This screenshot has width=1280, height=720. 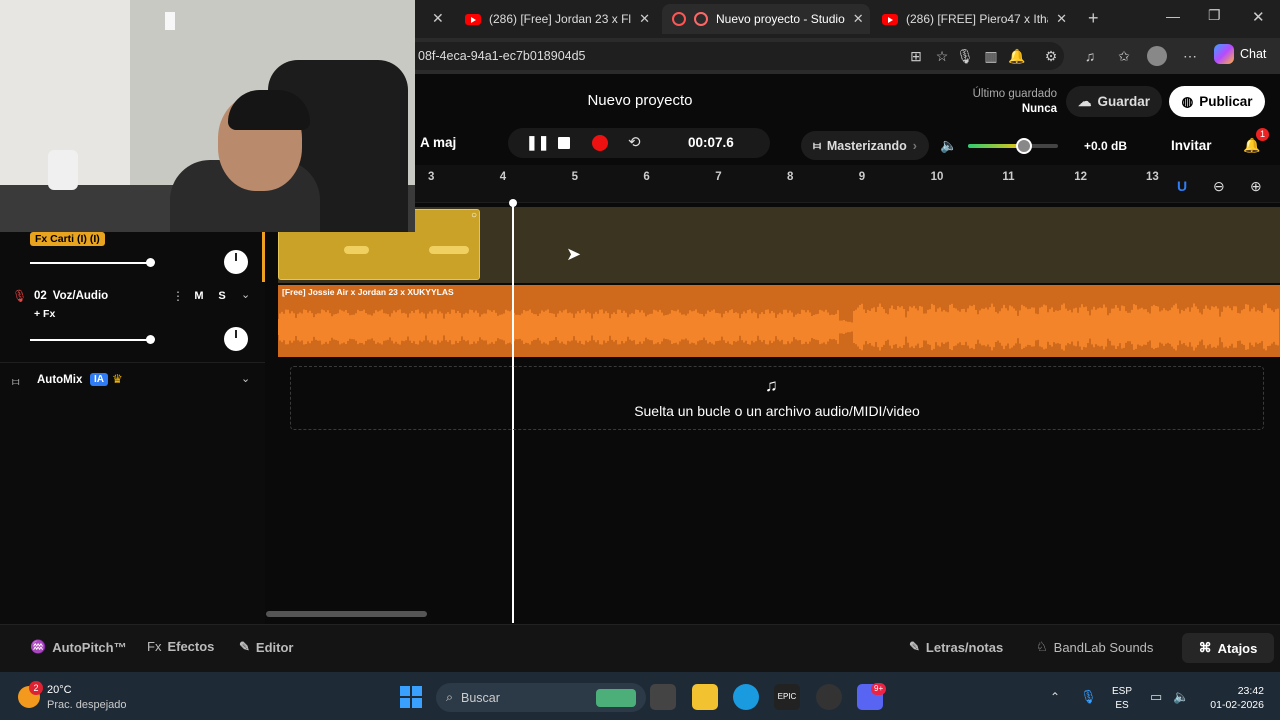 I want to click on recording-icon, so click(x=701, y=19).